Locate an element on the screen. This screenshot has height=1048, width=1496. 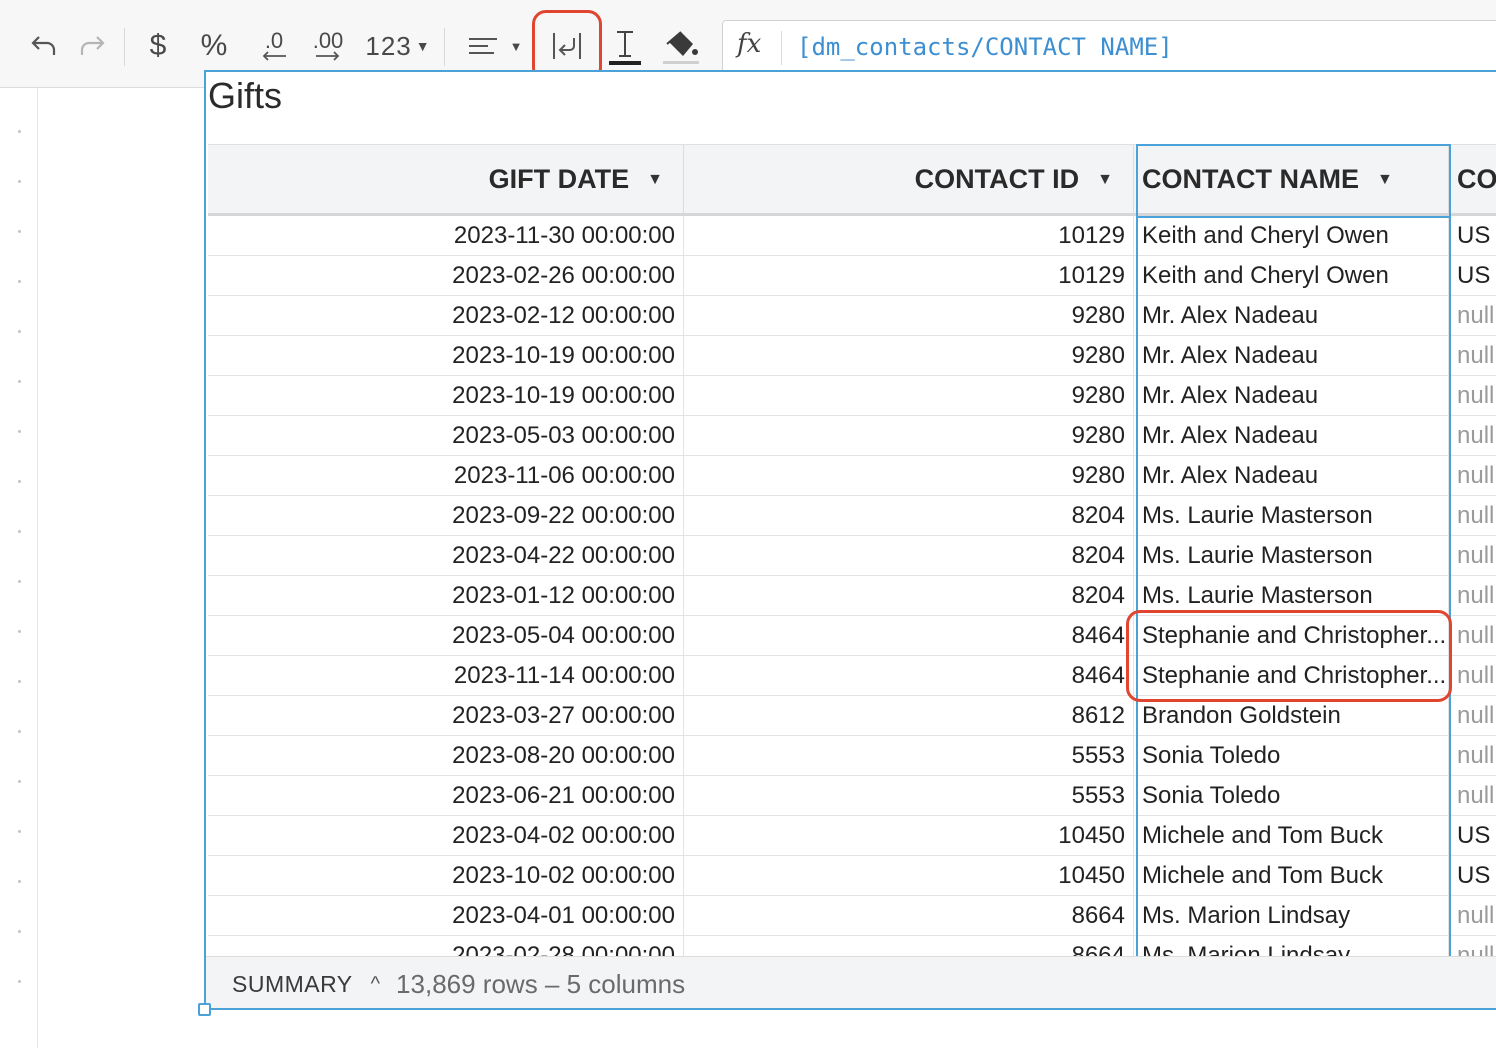
column-header-country: CO is located at coordinates (1472, 179).